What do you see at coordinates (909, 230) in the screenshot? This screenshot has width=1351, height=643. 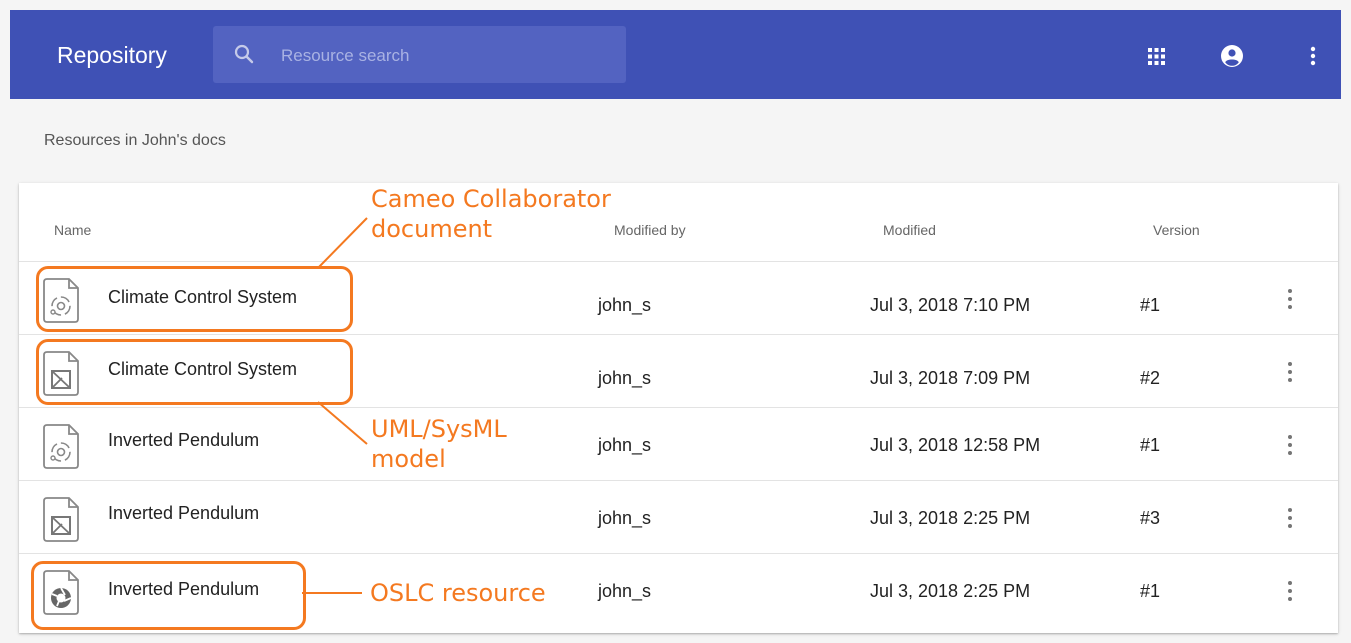 I see `header-modified: Modified` at bounding box center [909, 230].